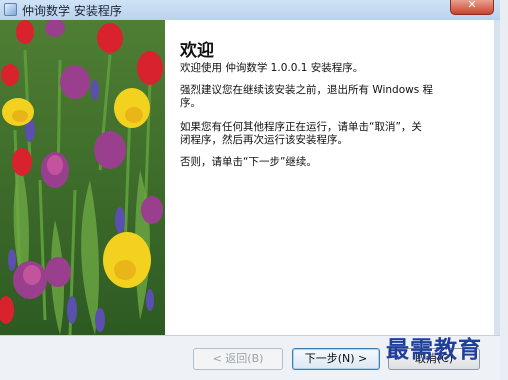 This screenshot has width=508, height=380. What do you see at coordinates (197, 51) in the screenshot?
I see `welcome-heading: 欢迎` at bounding box center [197, 51].